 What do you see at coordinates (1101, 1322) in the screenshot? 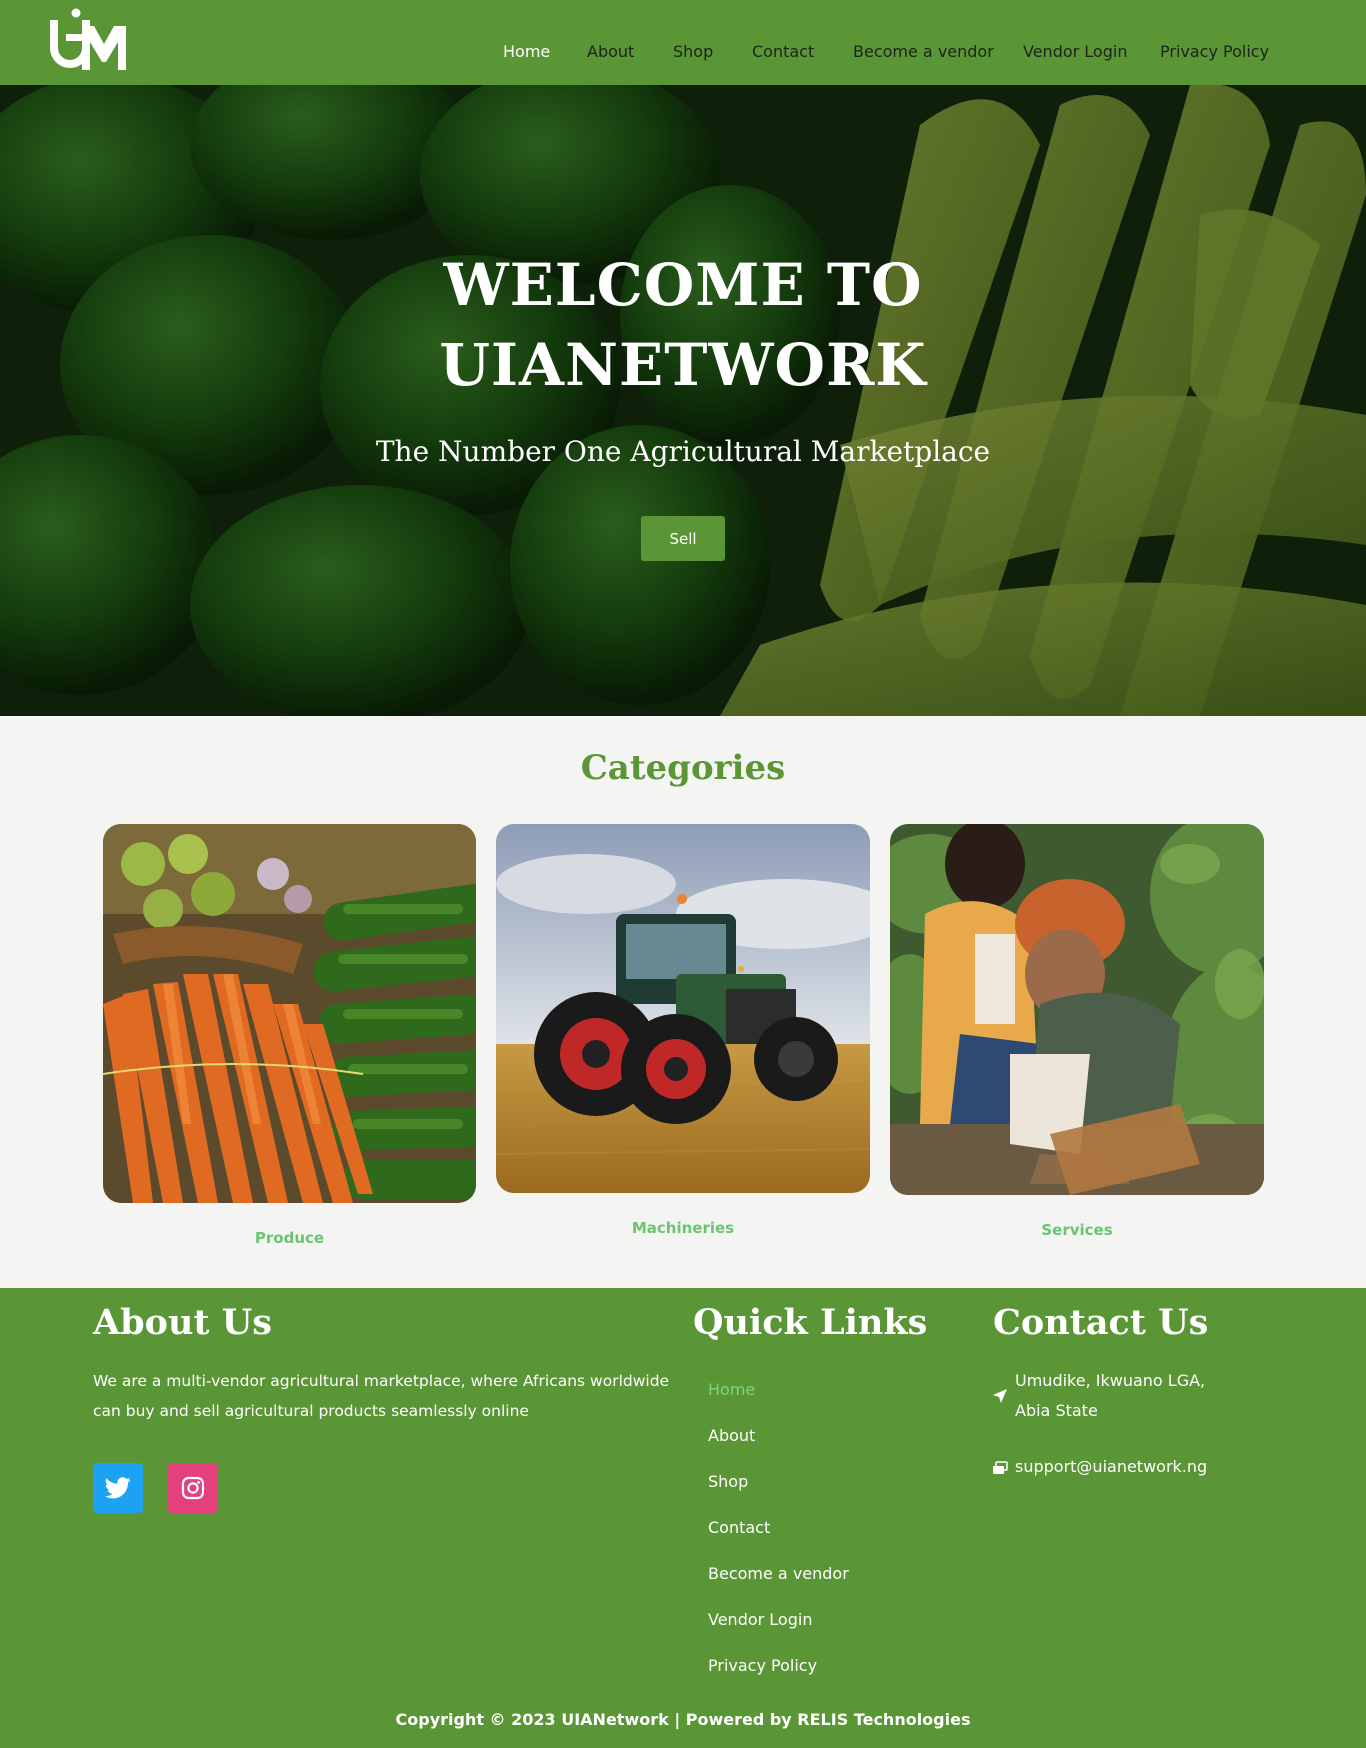
I see `contact-heading: Contact Us` at bounding box center [1101, 1322].